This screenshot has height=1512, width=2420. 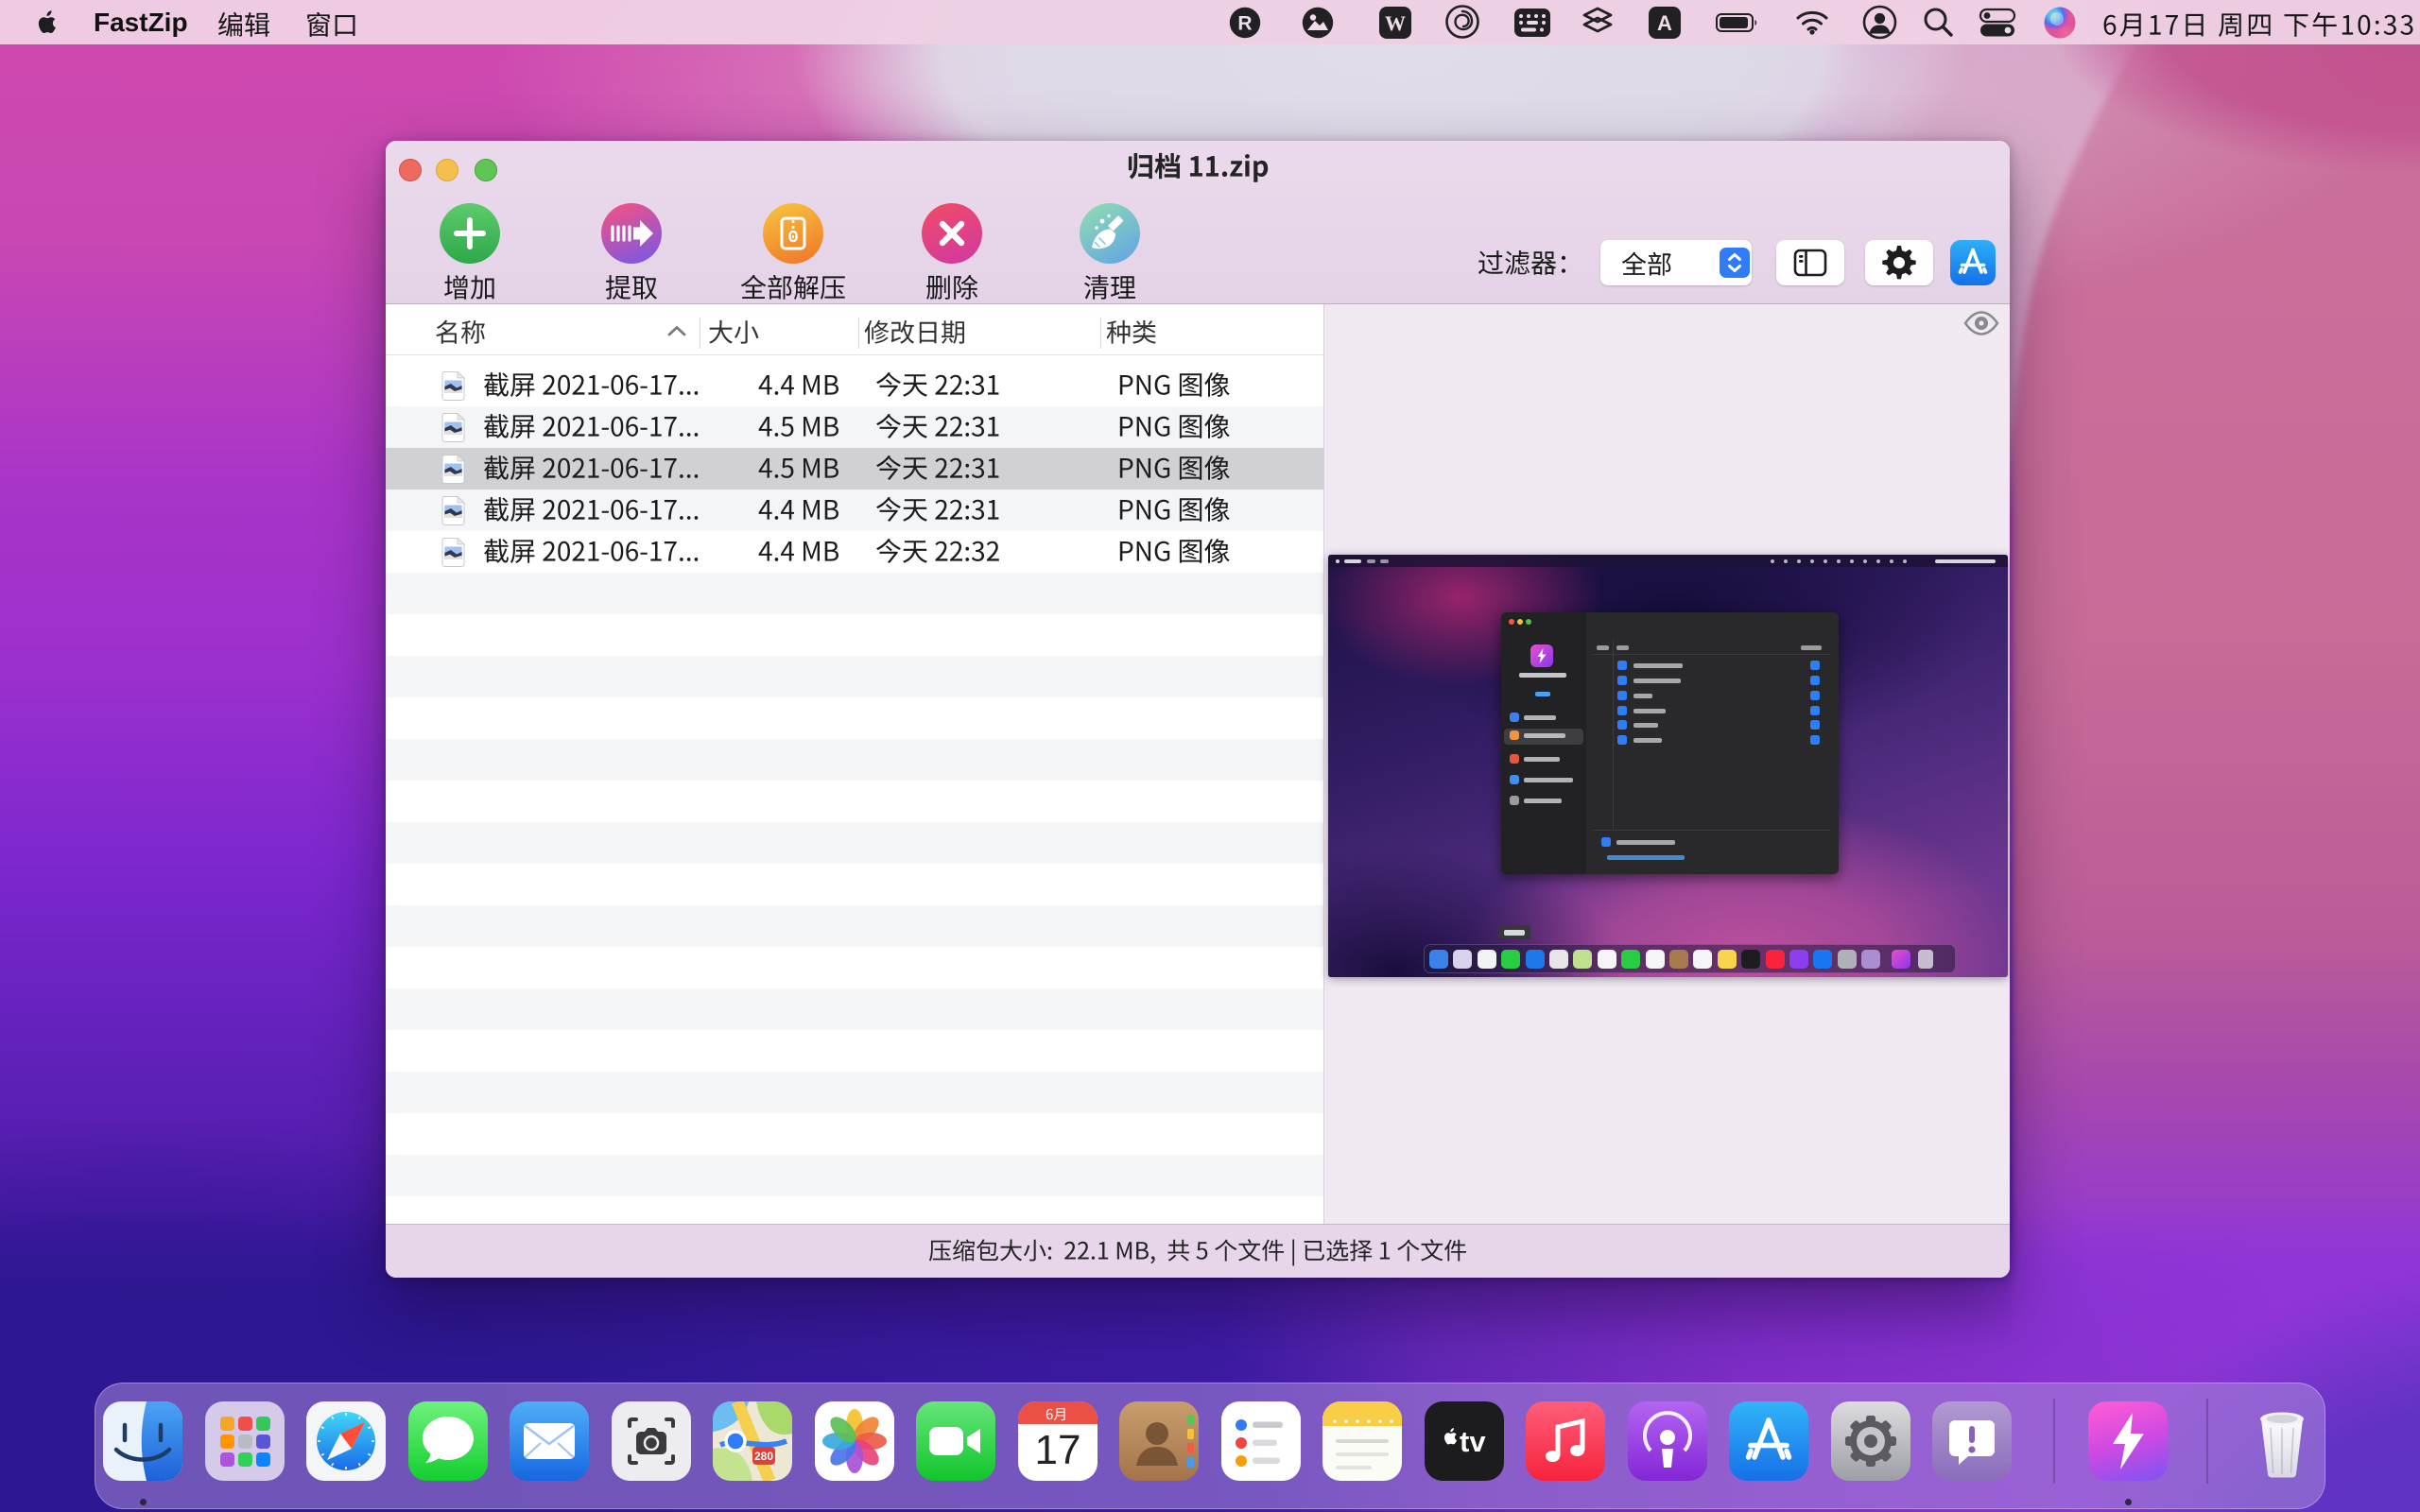 What do you see at coordinates (1245, 24) in the screenshot?
I see `svg-text: R` at bounding box center [1245, 24].